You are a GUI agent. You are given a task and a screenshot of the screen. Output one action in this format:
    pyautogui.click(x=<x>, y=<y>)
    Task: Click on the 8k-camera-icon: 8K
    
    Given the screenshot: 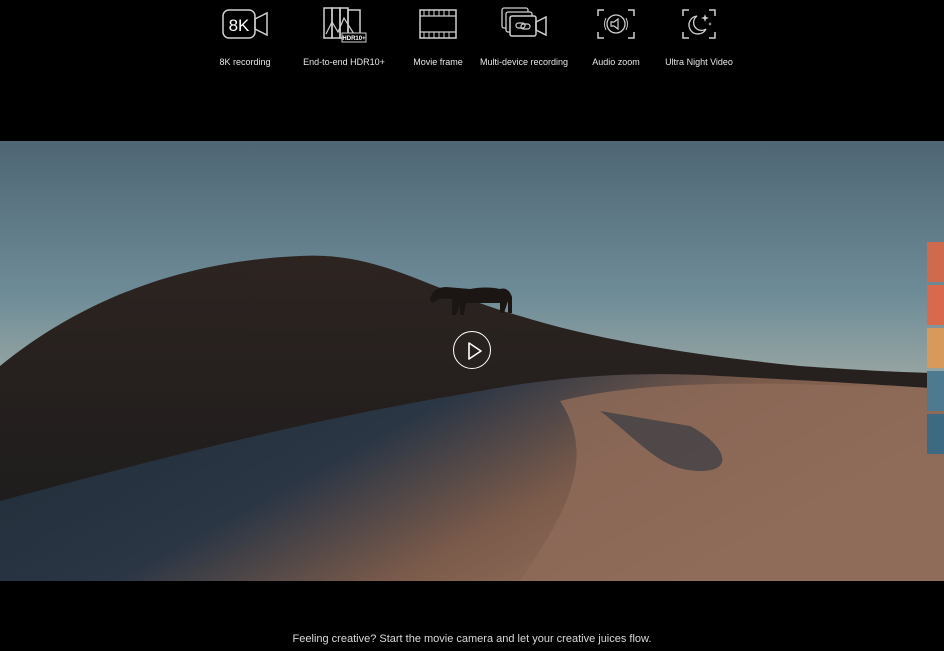 What is the action you would take?
    pyautogui.click(x=245, y=24)
    